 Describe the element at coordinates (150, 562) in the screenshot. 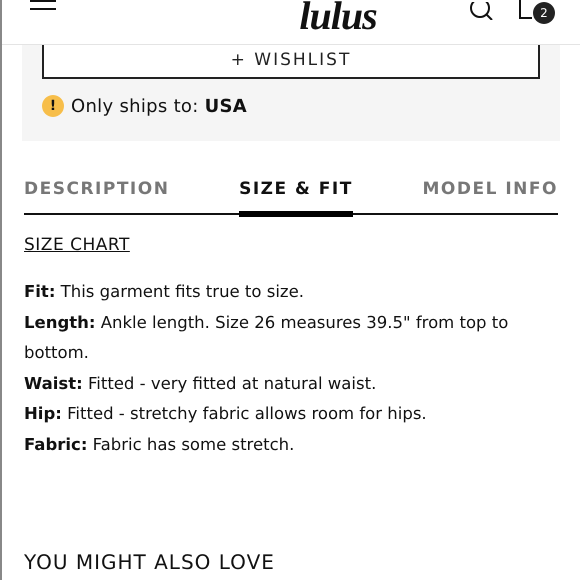

I see `section-heading: YOU MIGHT ALSO LOVE` at that location.